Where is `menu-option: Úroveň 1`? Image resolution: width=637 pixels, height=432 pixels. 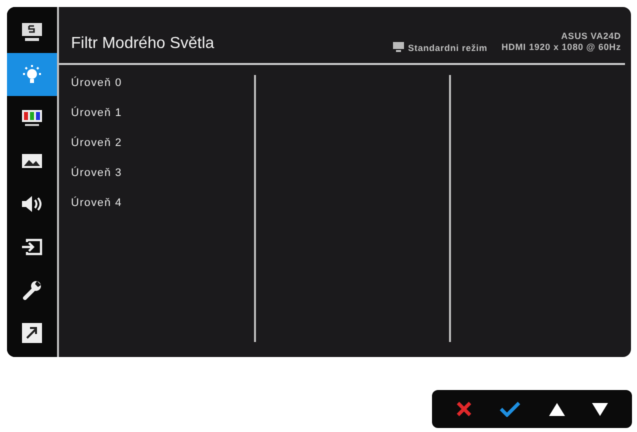 menu-option: Úroveň 1 is located at coordinates (162, 113).